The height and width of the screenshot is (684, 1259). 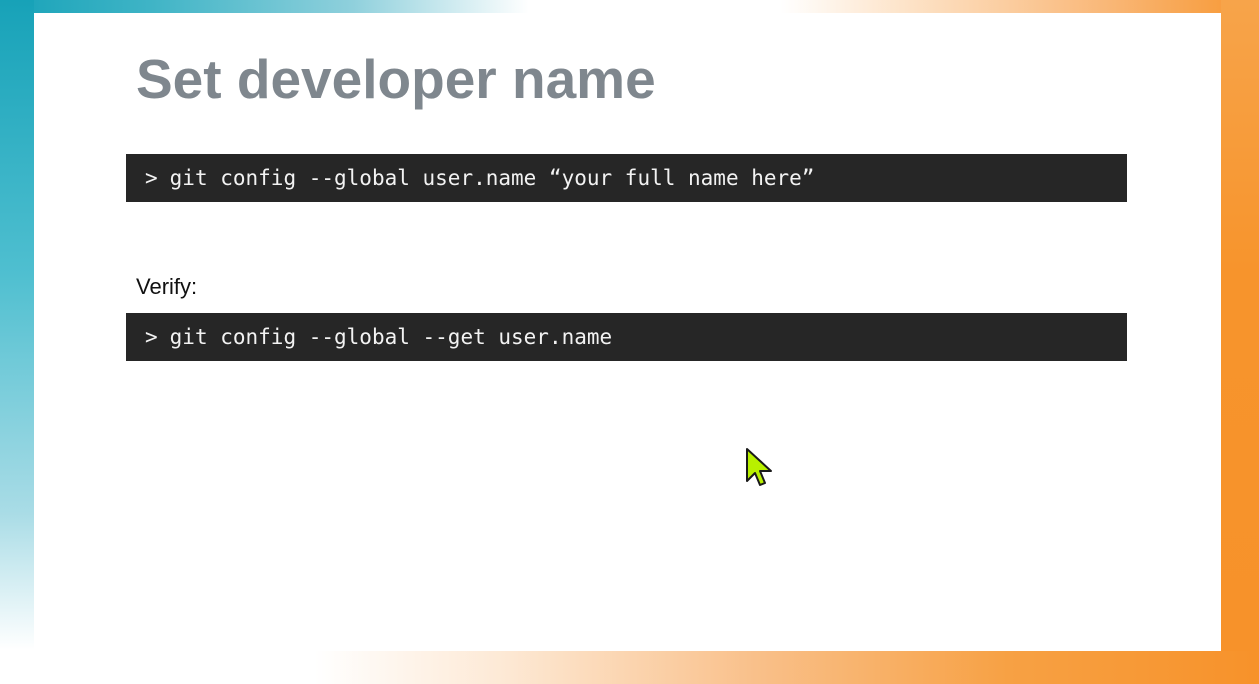 I want to click on slide-title: Set developer name, so click(x=396, y=79).